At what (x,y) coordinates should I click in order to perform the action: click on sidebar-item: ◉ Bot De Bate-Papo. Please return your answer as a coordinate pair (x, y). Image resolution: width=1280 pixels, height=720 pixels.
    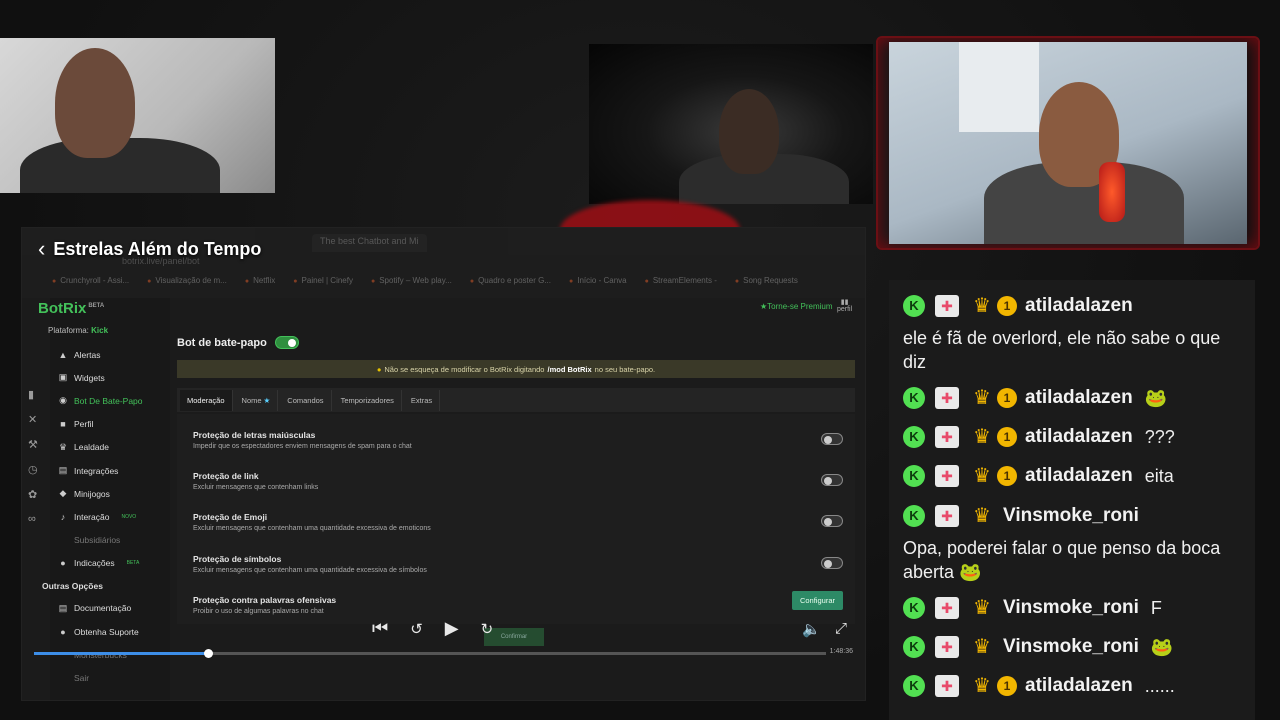
    Looking at the image, I should click on (113, 400).